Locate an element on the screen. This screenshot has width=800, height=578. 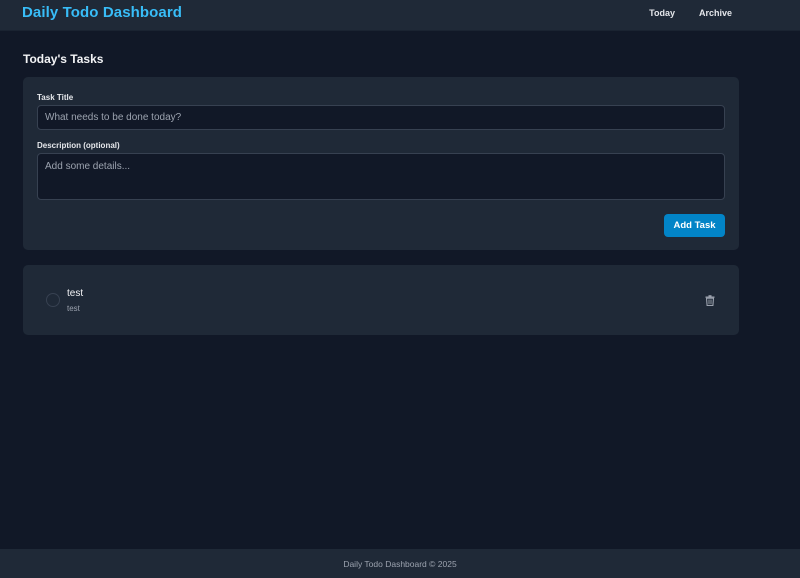
description-input is located at coordinates (381, 176).